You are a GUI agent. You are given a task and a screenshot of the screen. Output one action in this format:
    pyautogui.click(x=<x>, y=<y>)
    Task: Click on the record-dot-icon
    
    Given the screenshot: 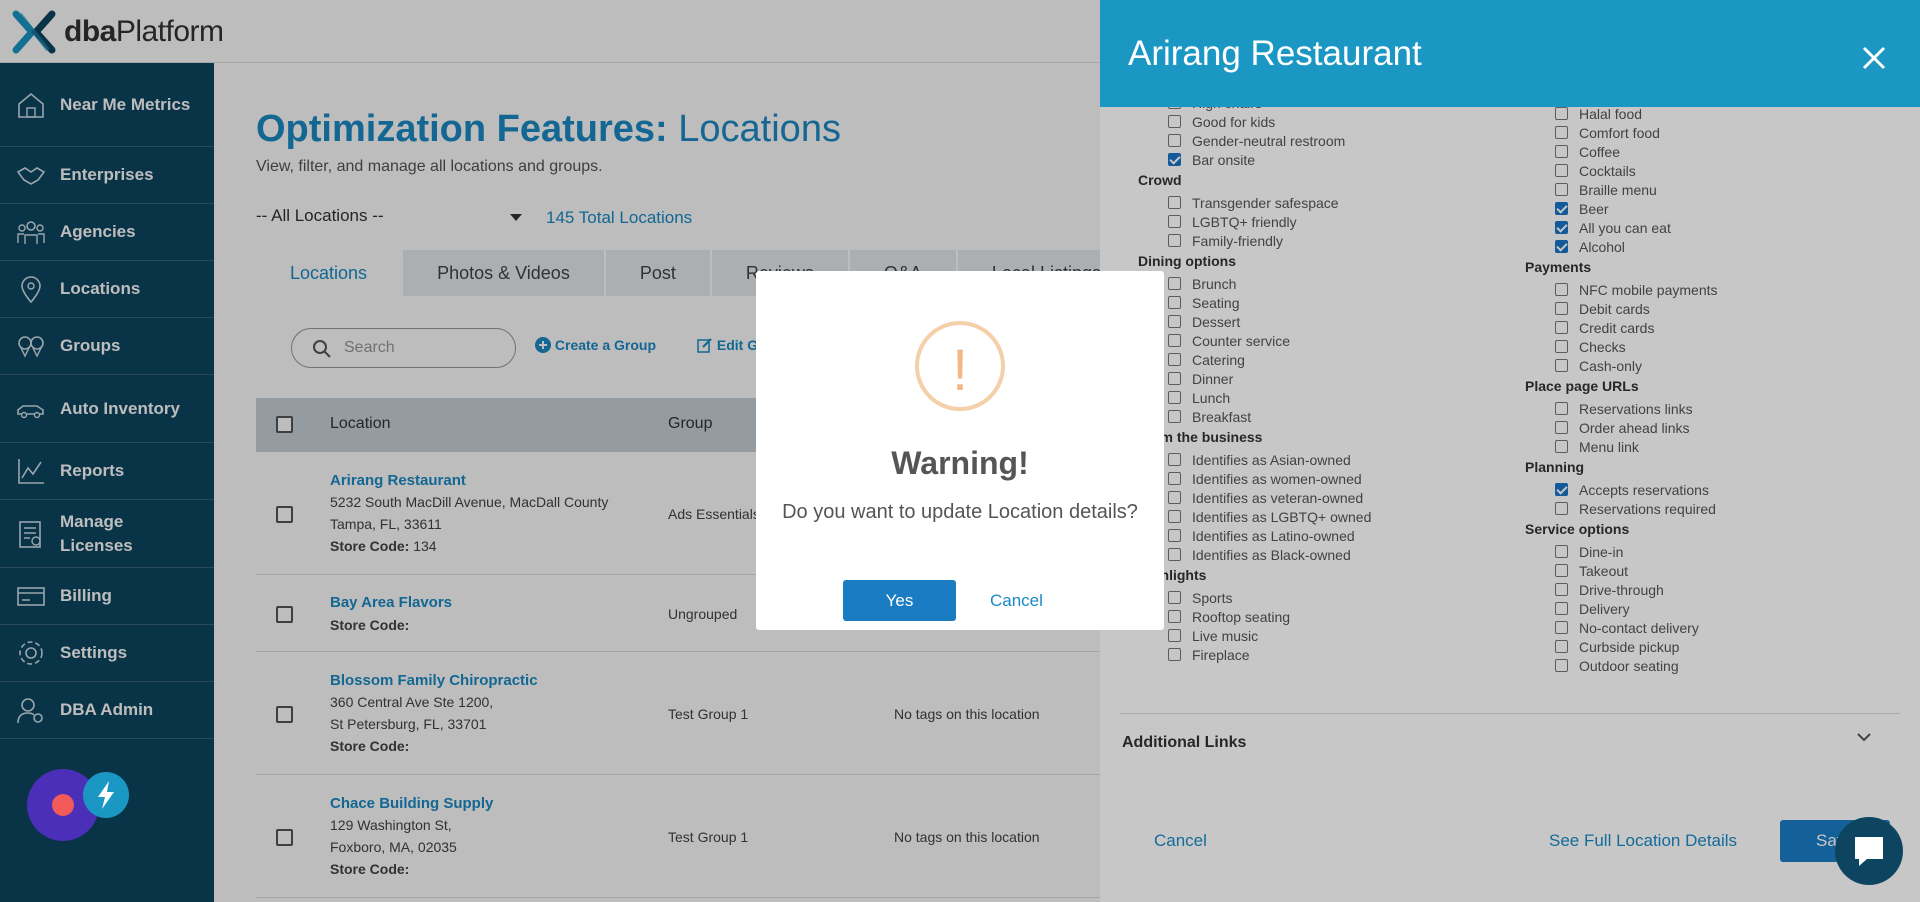 What is the action you would take?
    pyautogui.click(x=63, y=805)
    